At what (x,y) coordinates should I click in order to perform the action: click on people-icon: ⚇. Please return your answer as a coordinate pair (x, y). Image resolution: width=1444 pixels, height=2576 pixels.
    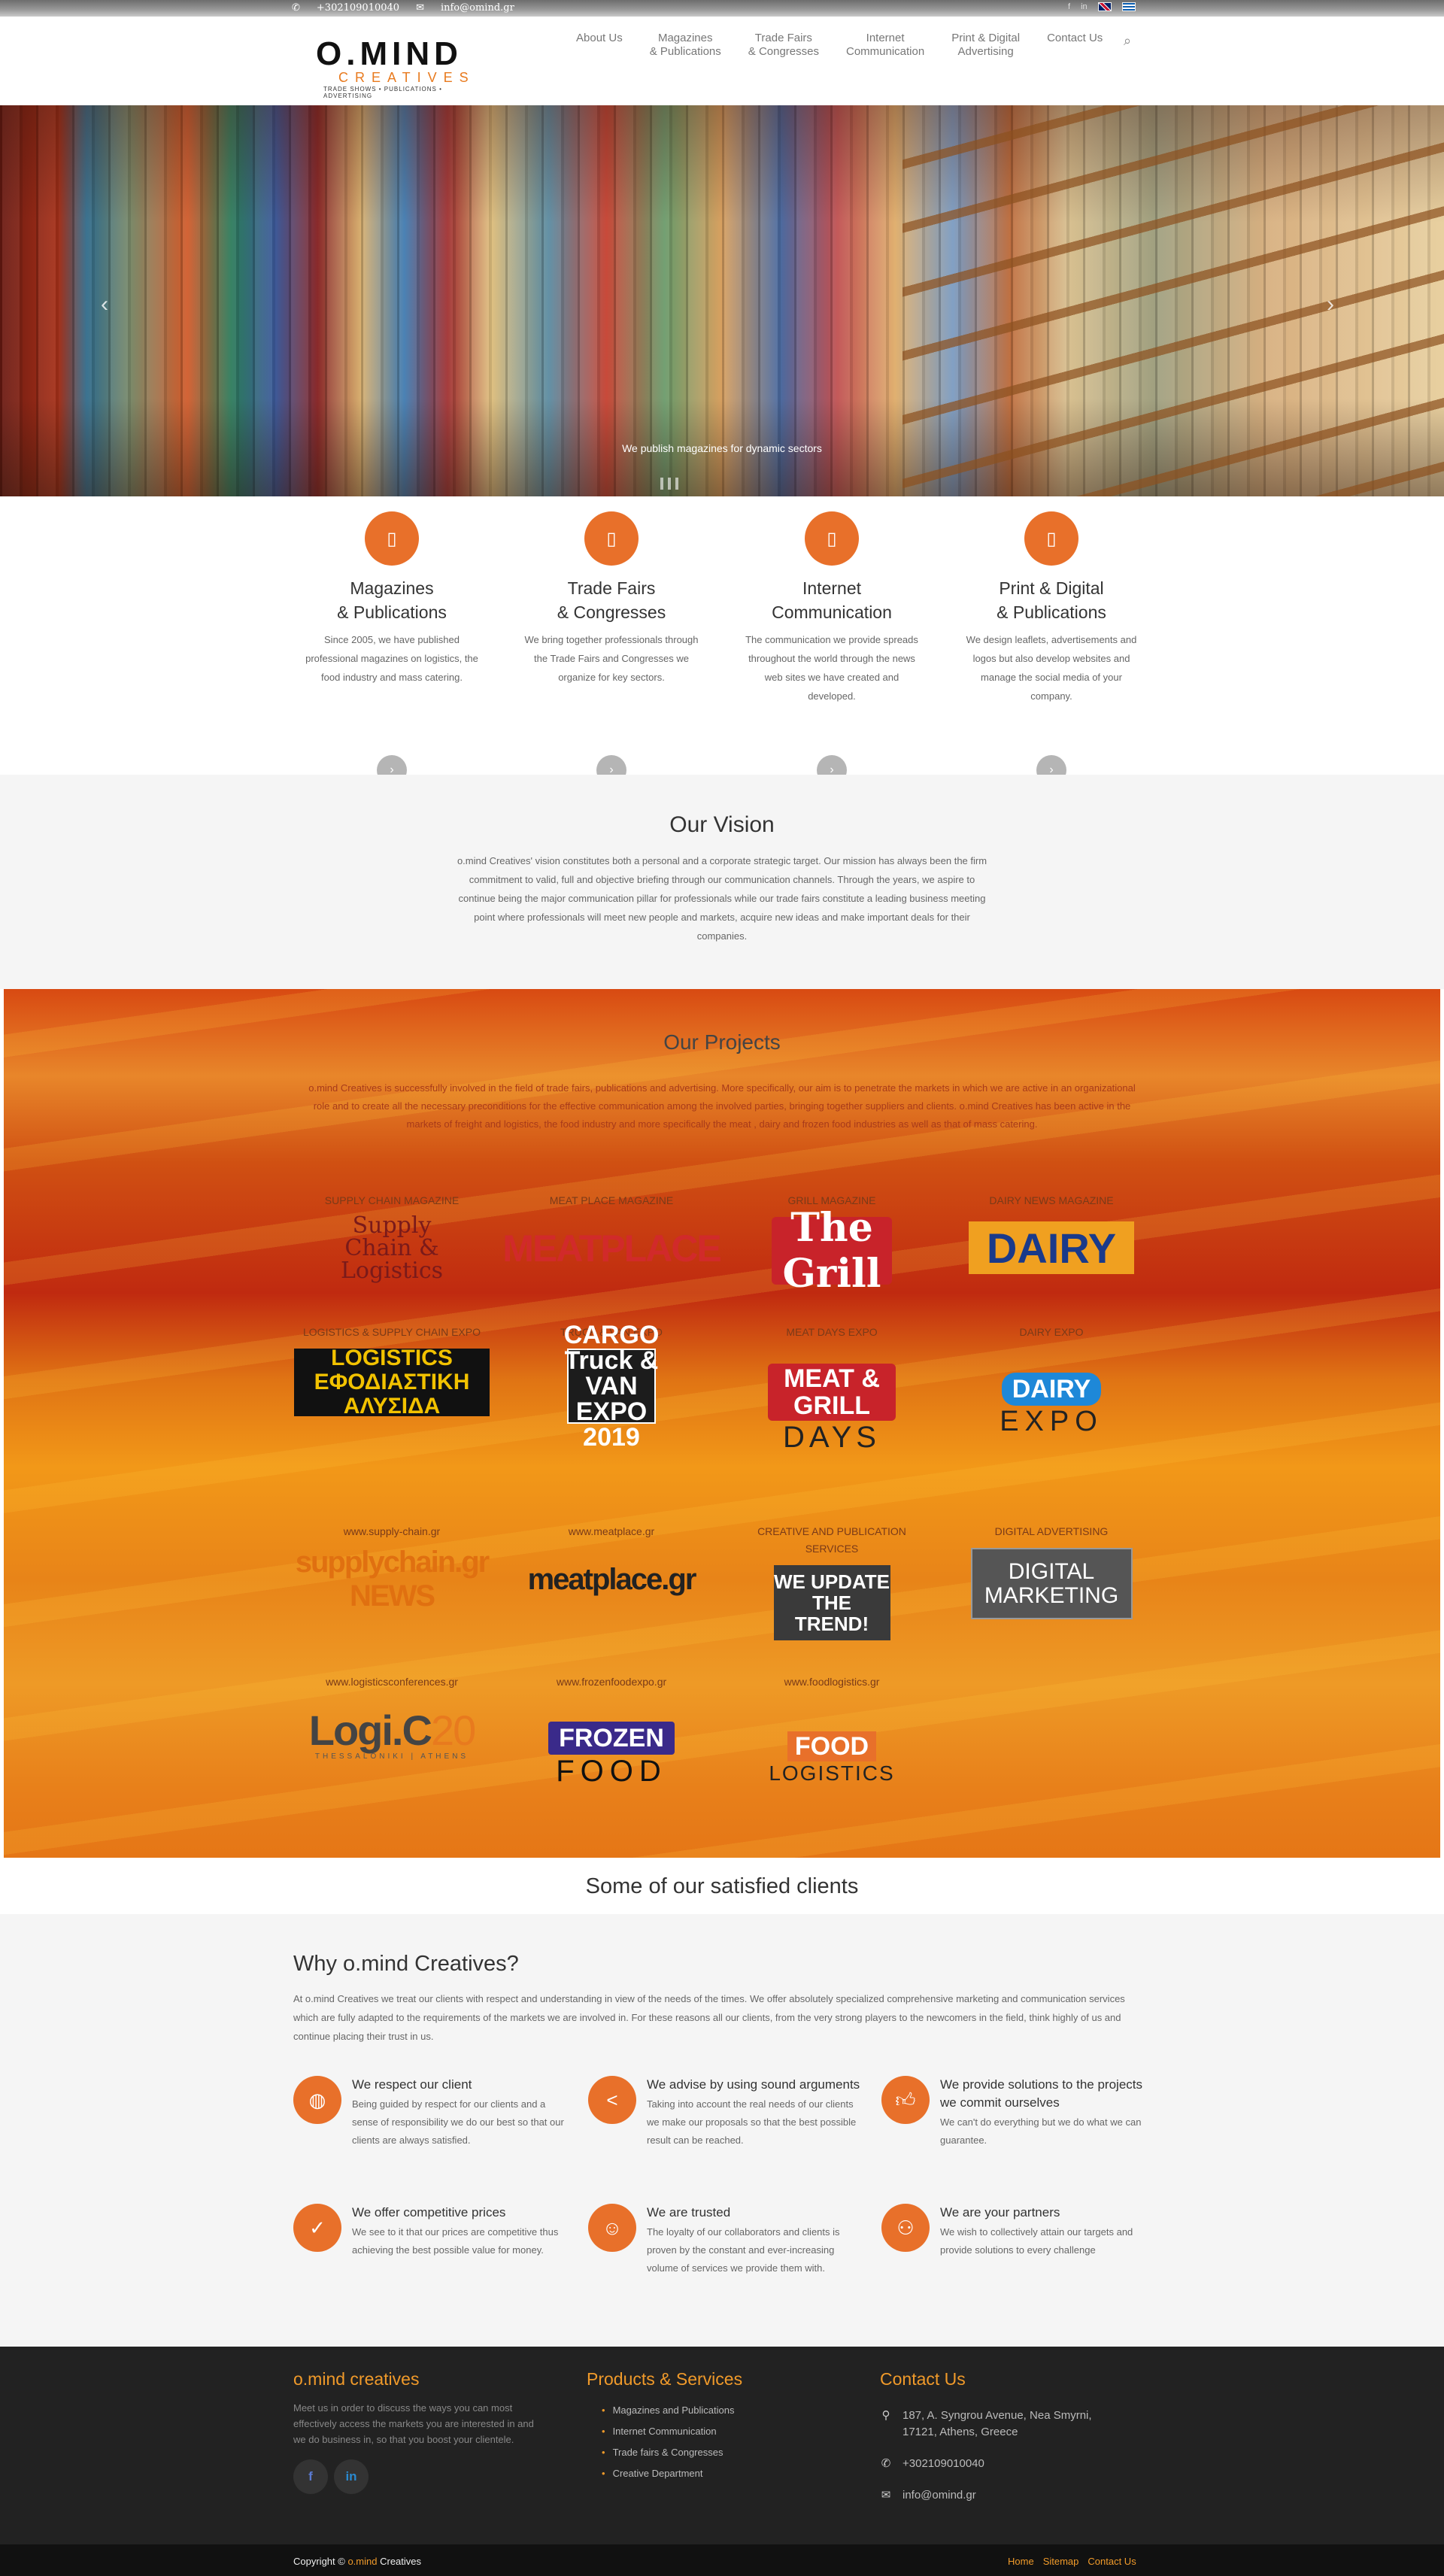
    Looking at the image, I should click on (905, 2228).